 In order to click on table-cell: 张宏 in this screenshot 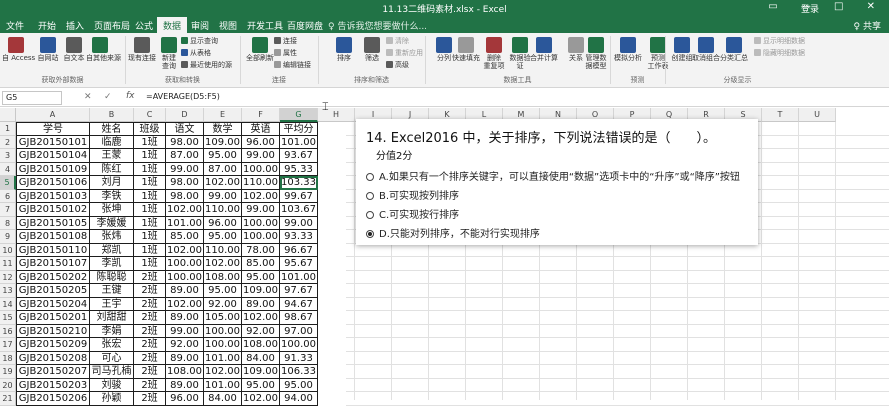, I will do `click(112, 345)`.